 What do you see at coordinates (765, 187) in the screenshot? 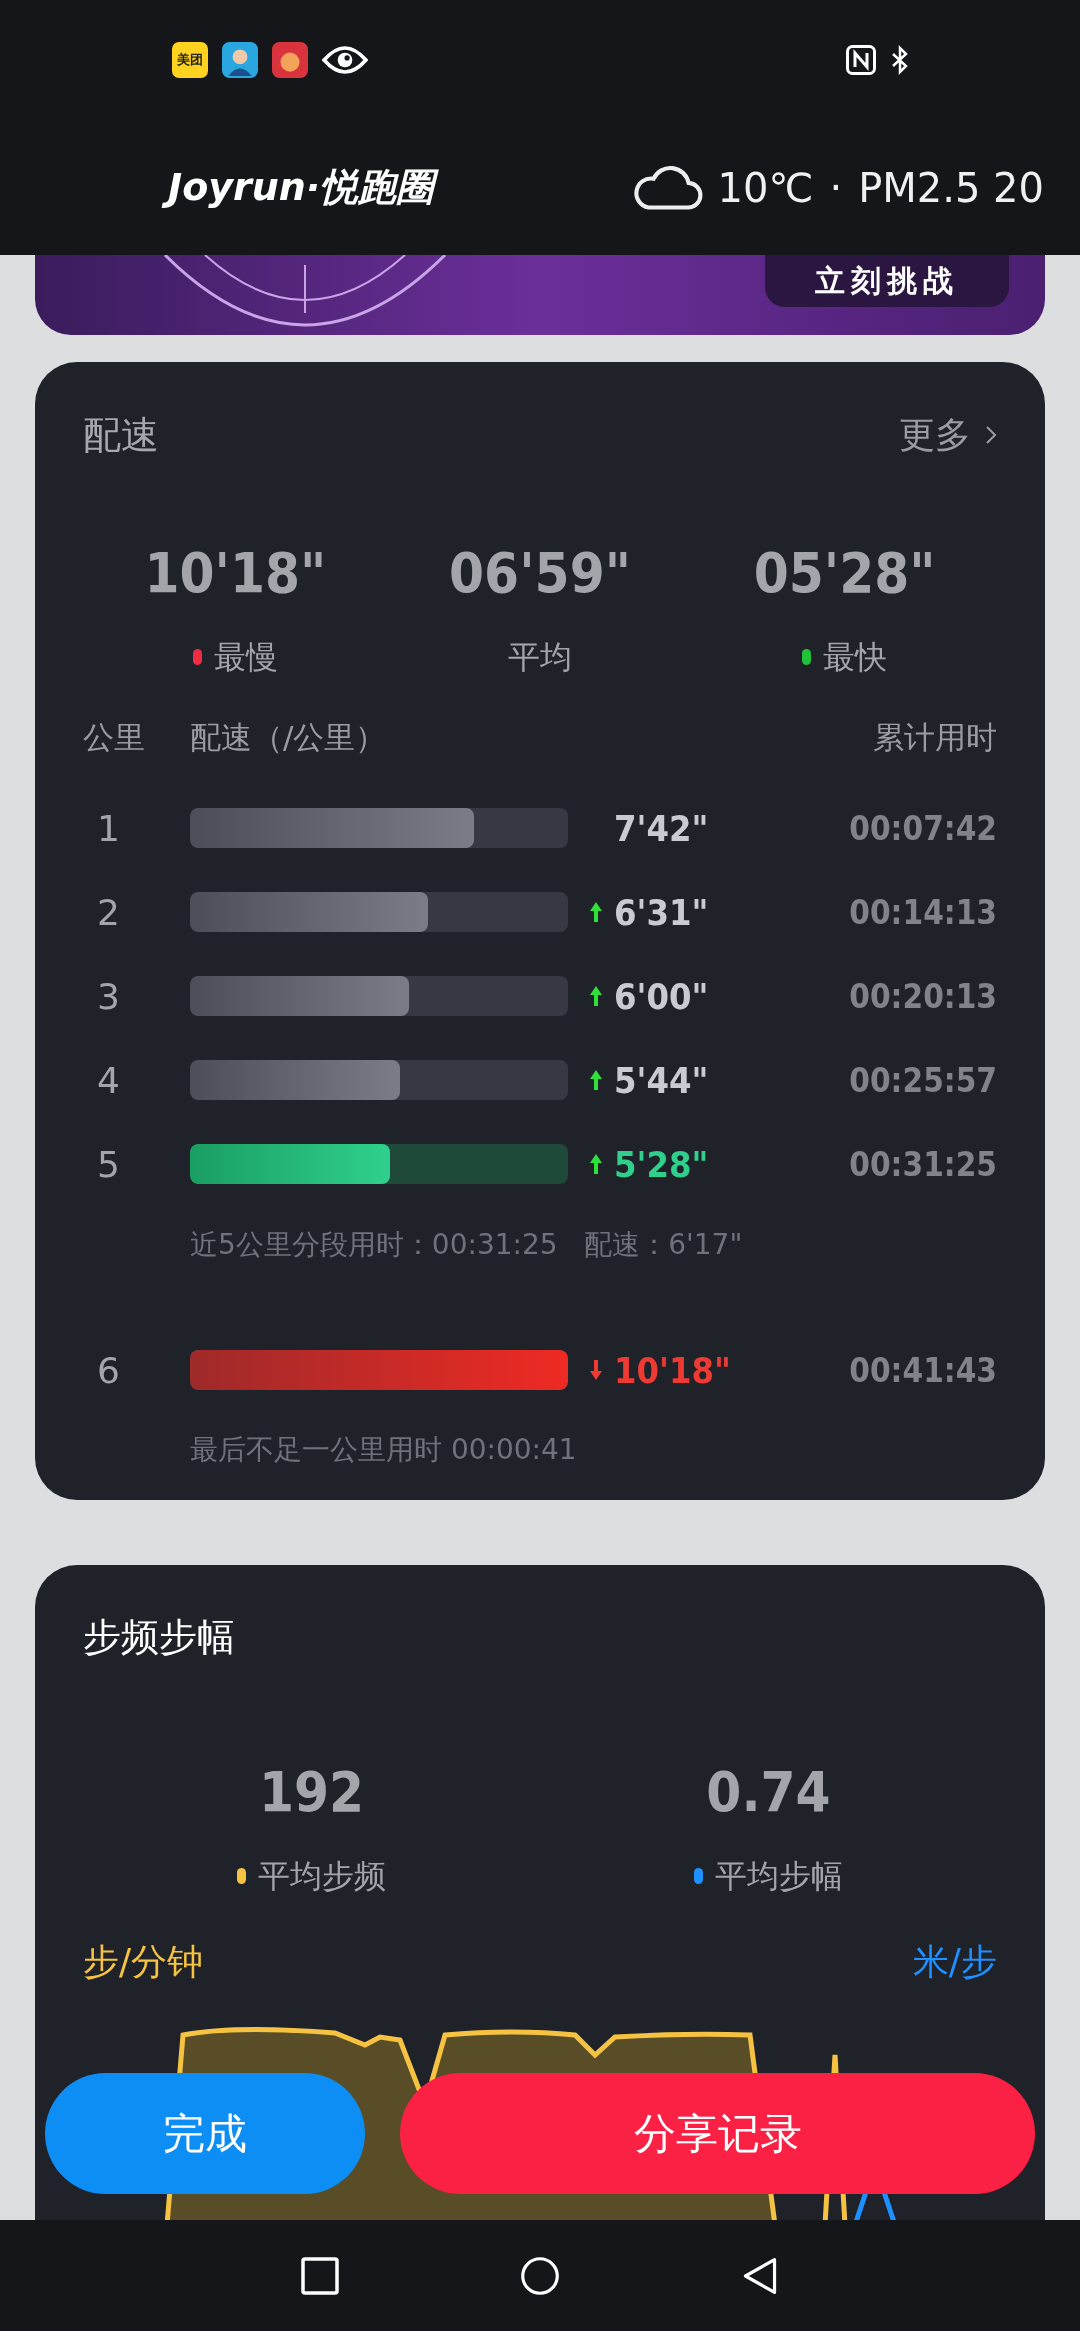
I see `temperature-text: 10℃` at bounding box center [765, 187].